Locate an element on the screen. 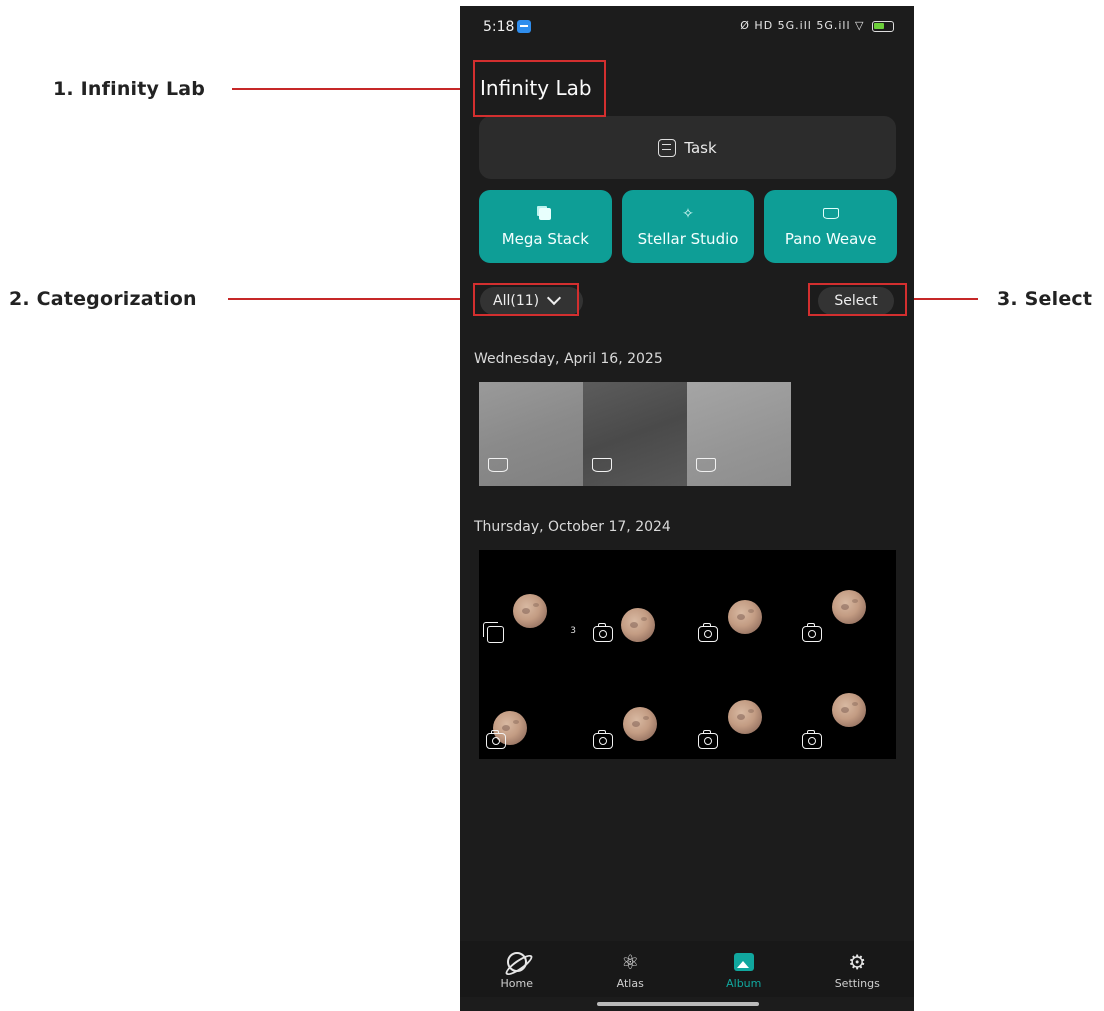  moon-photo-grid: 3 is located at coordinates (687, 654).